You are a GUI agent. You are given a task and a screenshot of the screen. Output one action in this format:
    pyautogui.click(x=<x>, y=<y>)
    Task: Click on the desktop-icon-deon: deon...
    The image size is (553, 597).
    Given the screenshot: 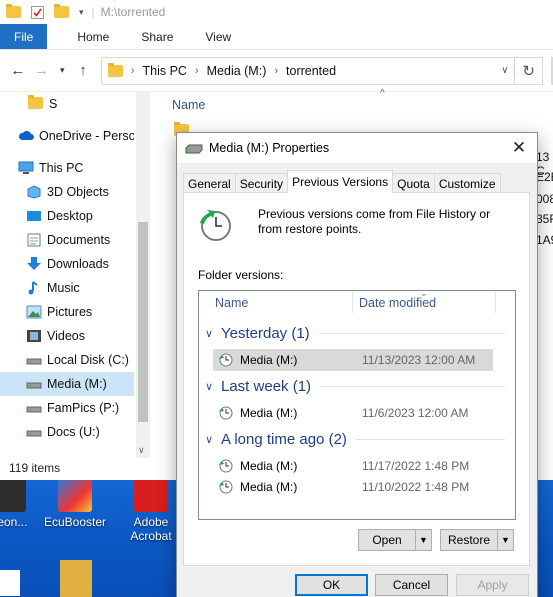 What is the action you would take?
    pyautogui.click(x=22, y=503)
    